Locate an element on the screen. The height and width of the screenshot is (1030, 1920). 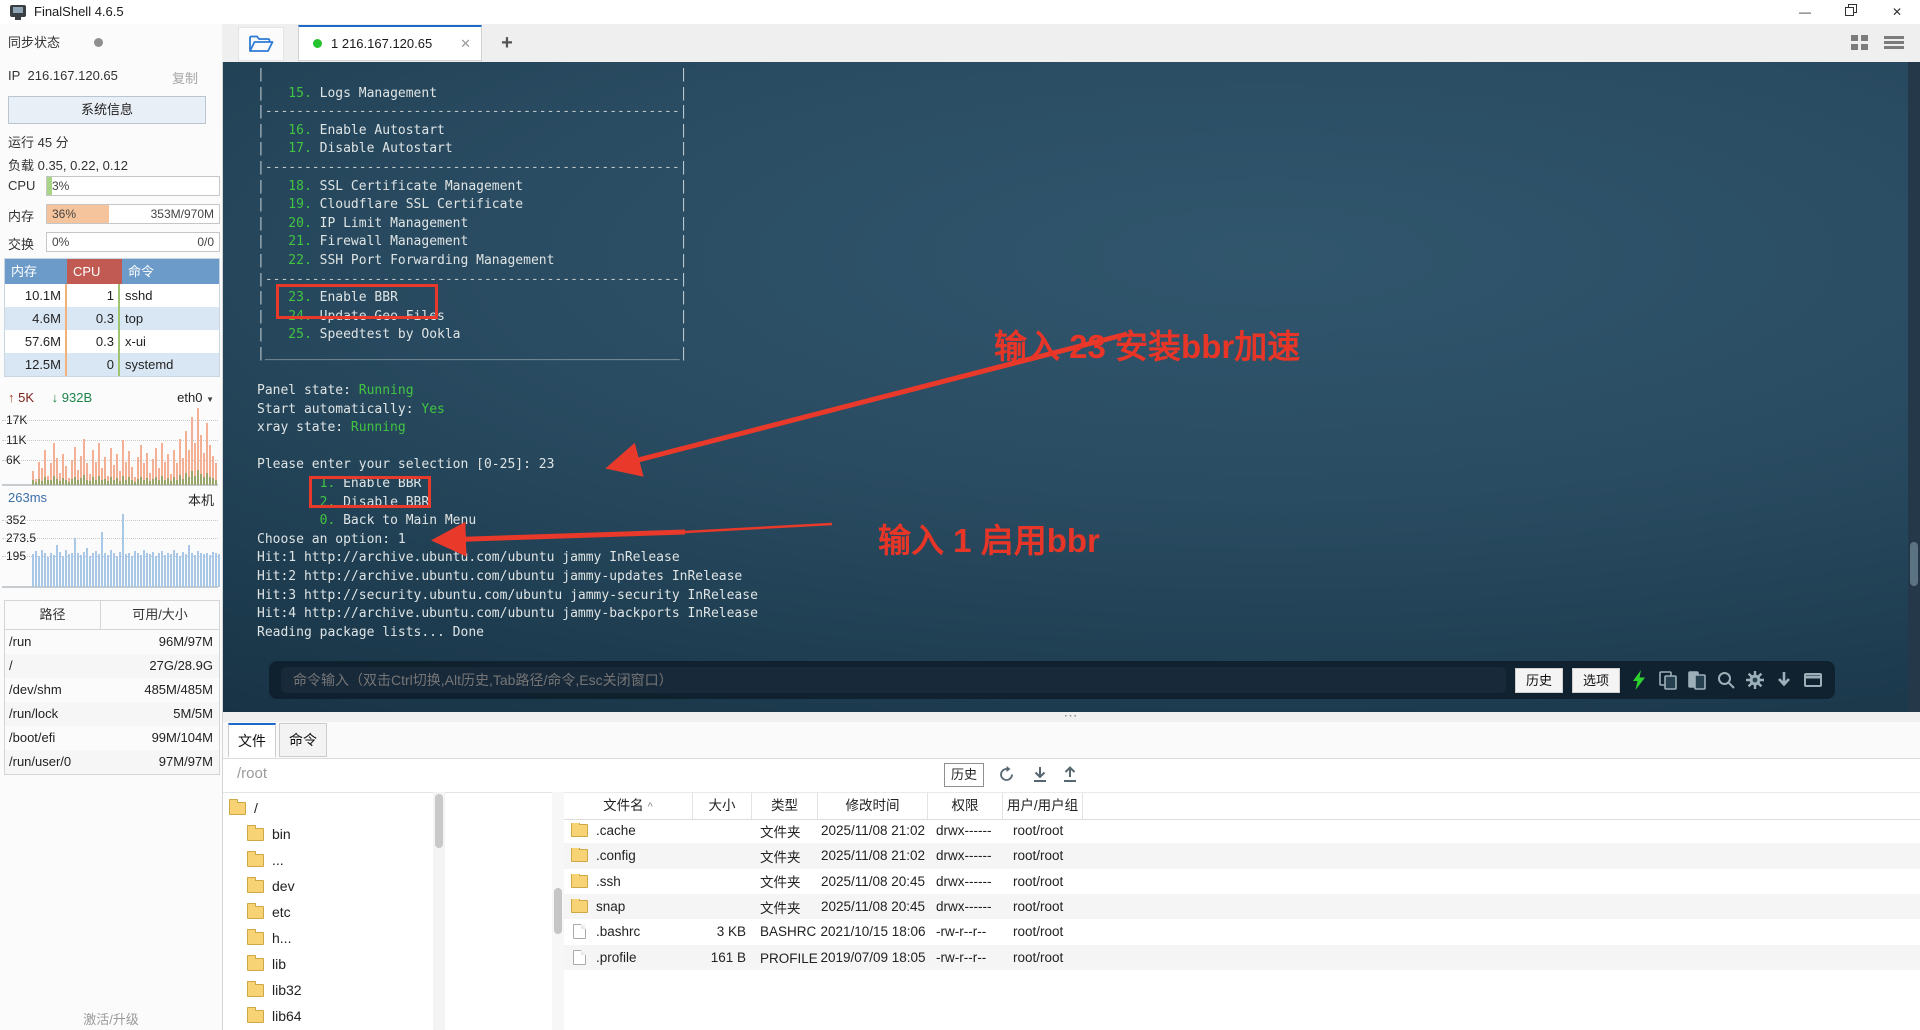
process-col-header: 命令 is located at coordinates (170, 271).